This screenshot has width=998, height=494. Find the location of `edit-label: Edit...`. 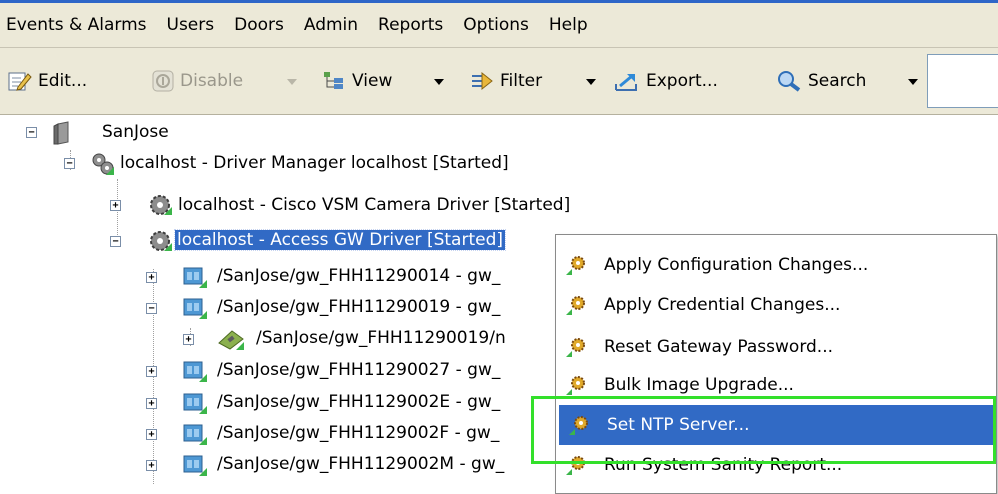

edit-label: Edit... is located at coordinates (63, 81).